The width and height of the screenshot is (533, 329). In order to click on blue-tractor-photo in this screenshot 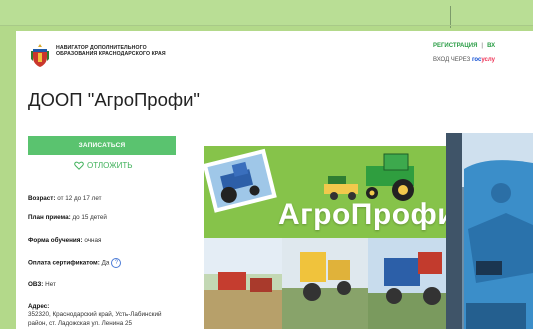, I will do `click(489, 231)`.